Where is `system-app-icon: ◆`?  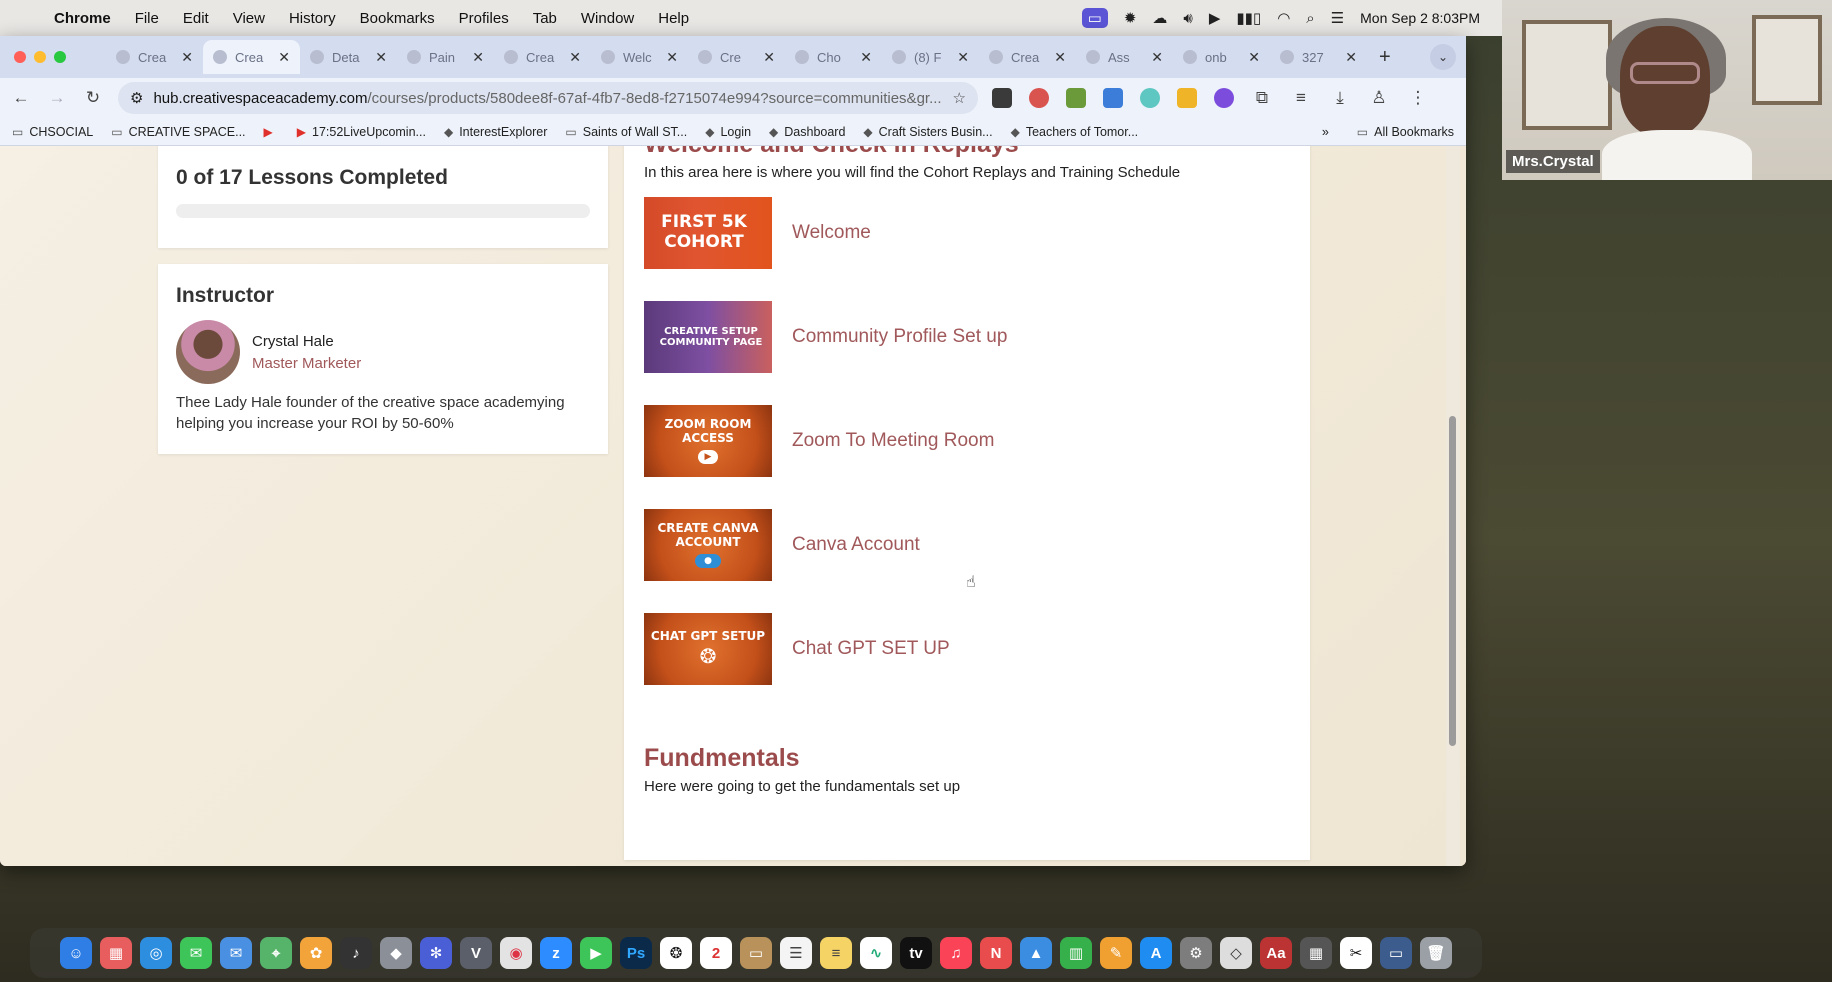 system-app-icon: ◆ is located at coordinates (396, 953).